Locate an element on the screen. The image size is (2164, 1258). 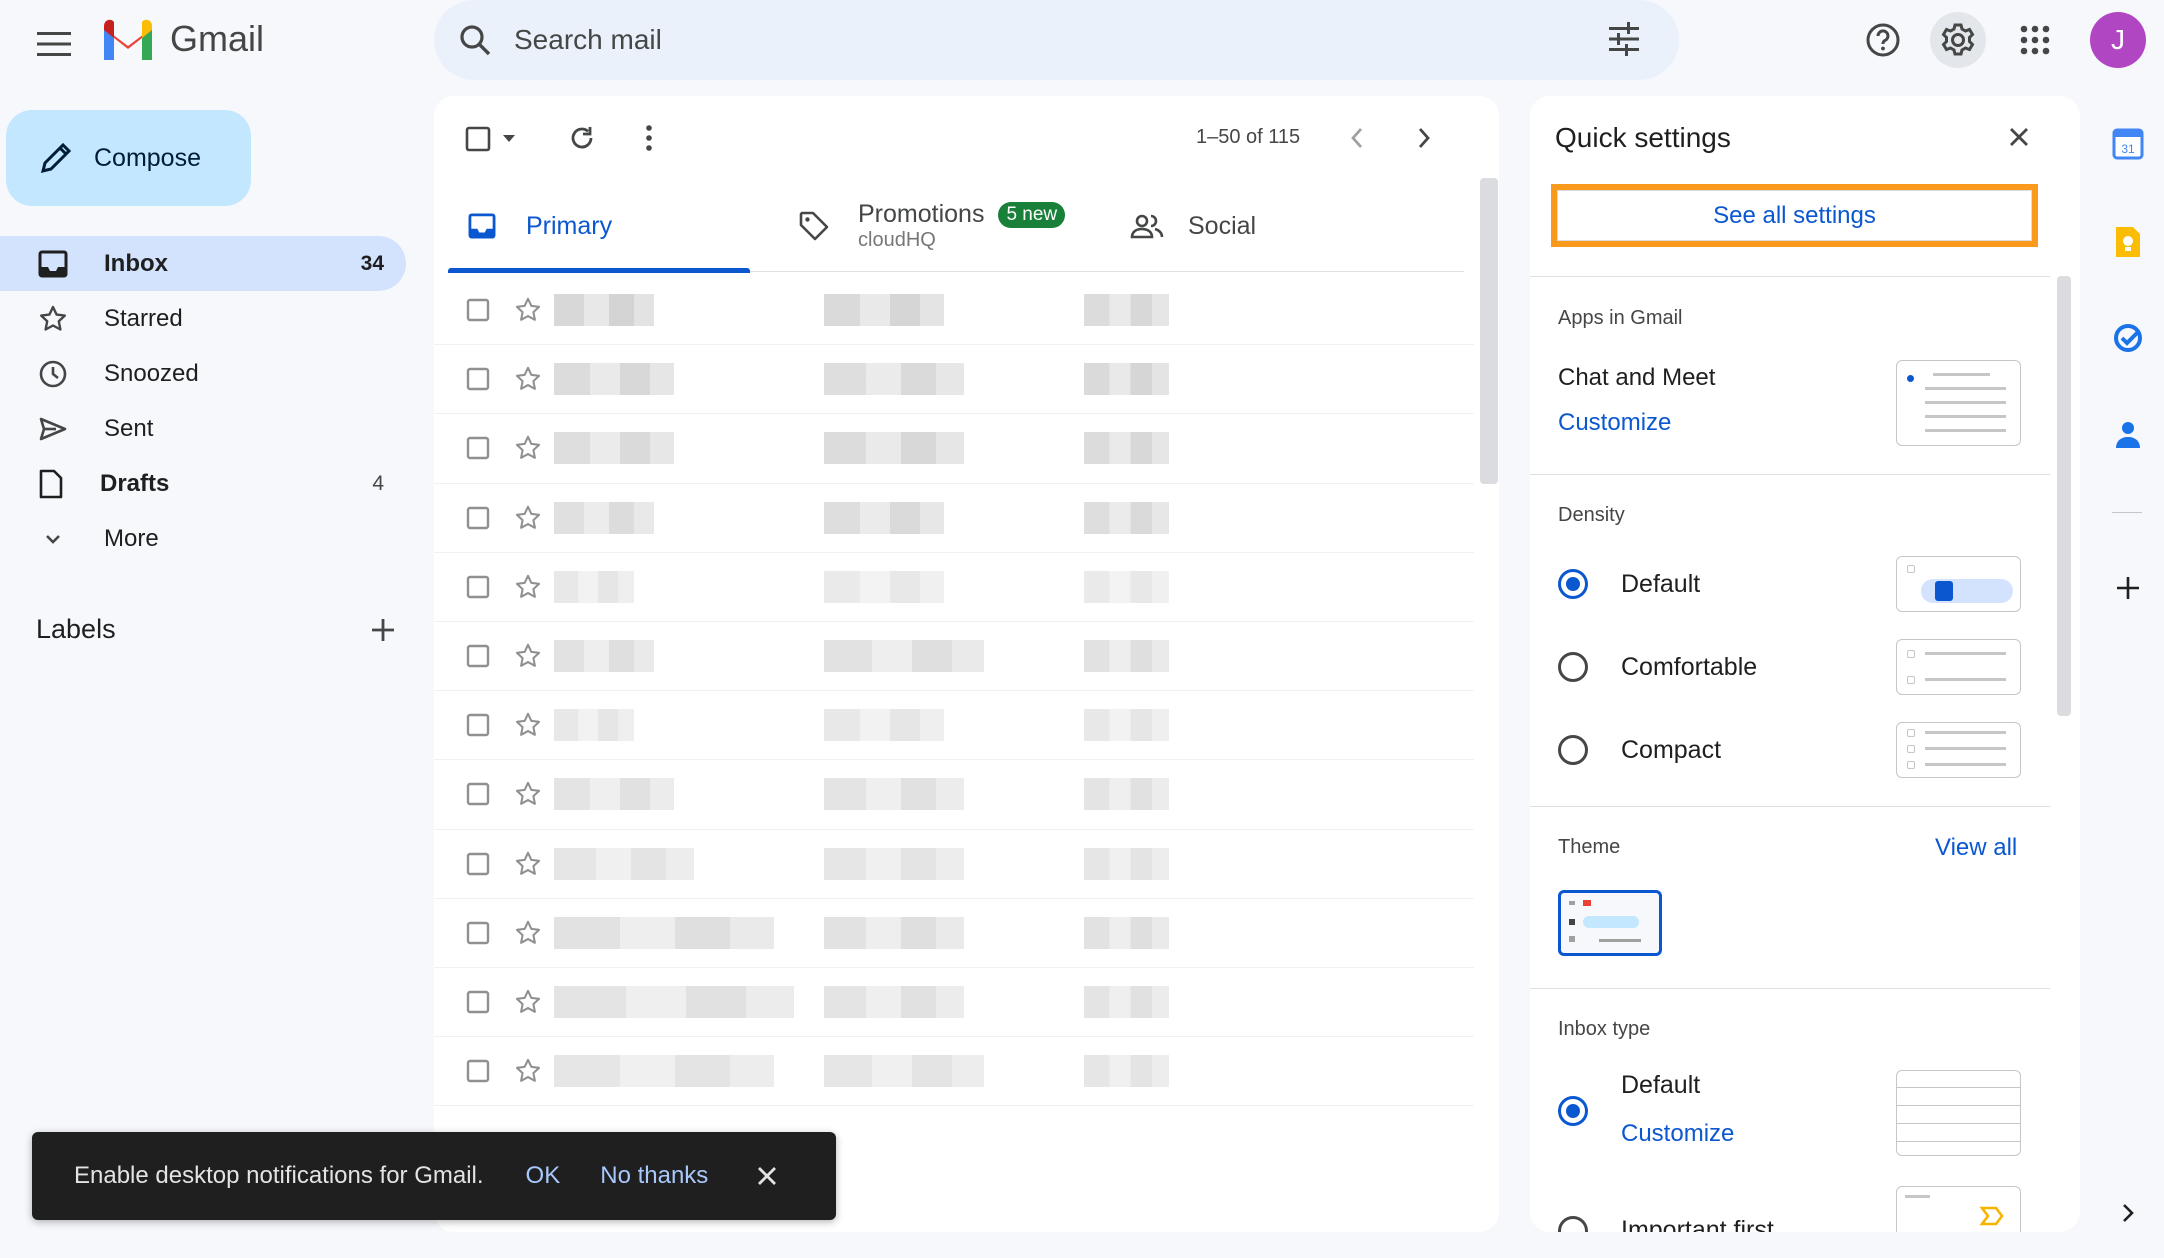
newer-page-icon is located at coordinates (1357, 138).